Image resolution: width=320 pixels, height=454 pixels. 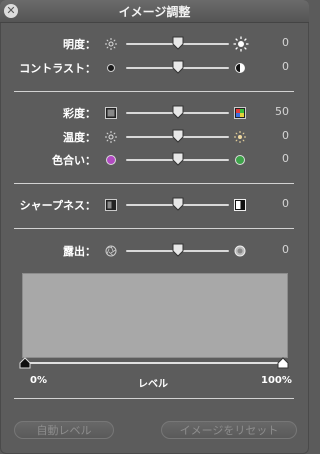 I want to click on saturation-color-icon, so click(x=240, y=112).